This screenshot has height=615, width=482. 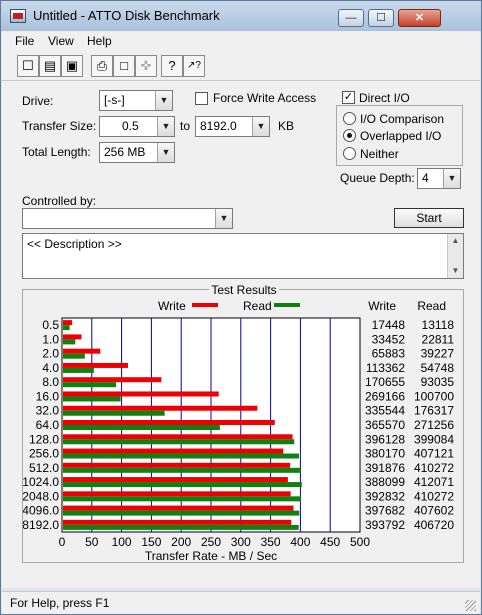 What do you see at coordinates (434, 496) in the screenshot?
I see `read-value: 410272` at bounding box center [434, 496].